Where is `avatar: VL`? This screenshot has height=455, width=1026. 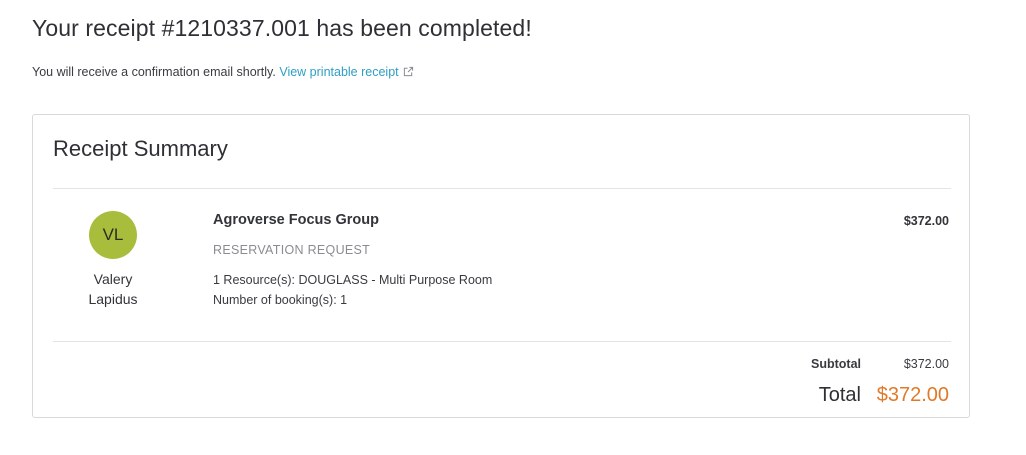 avatar: VL is located at coordinates (113, 235).